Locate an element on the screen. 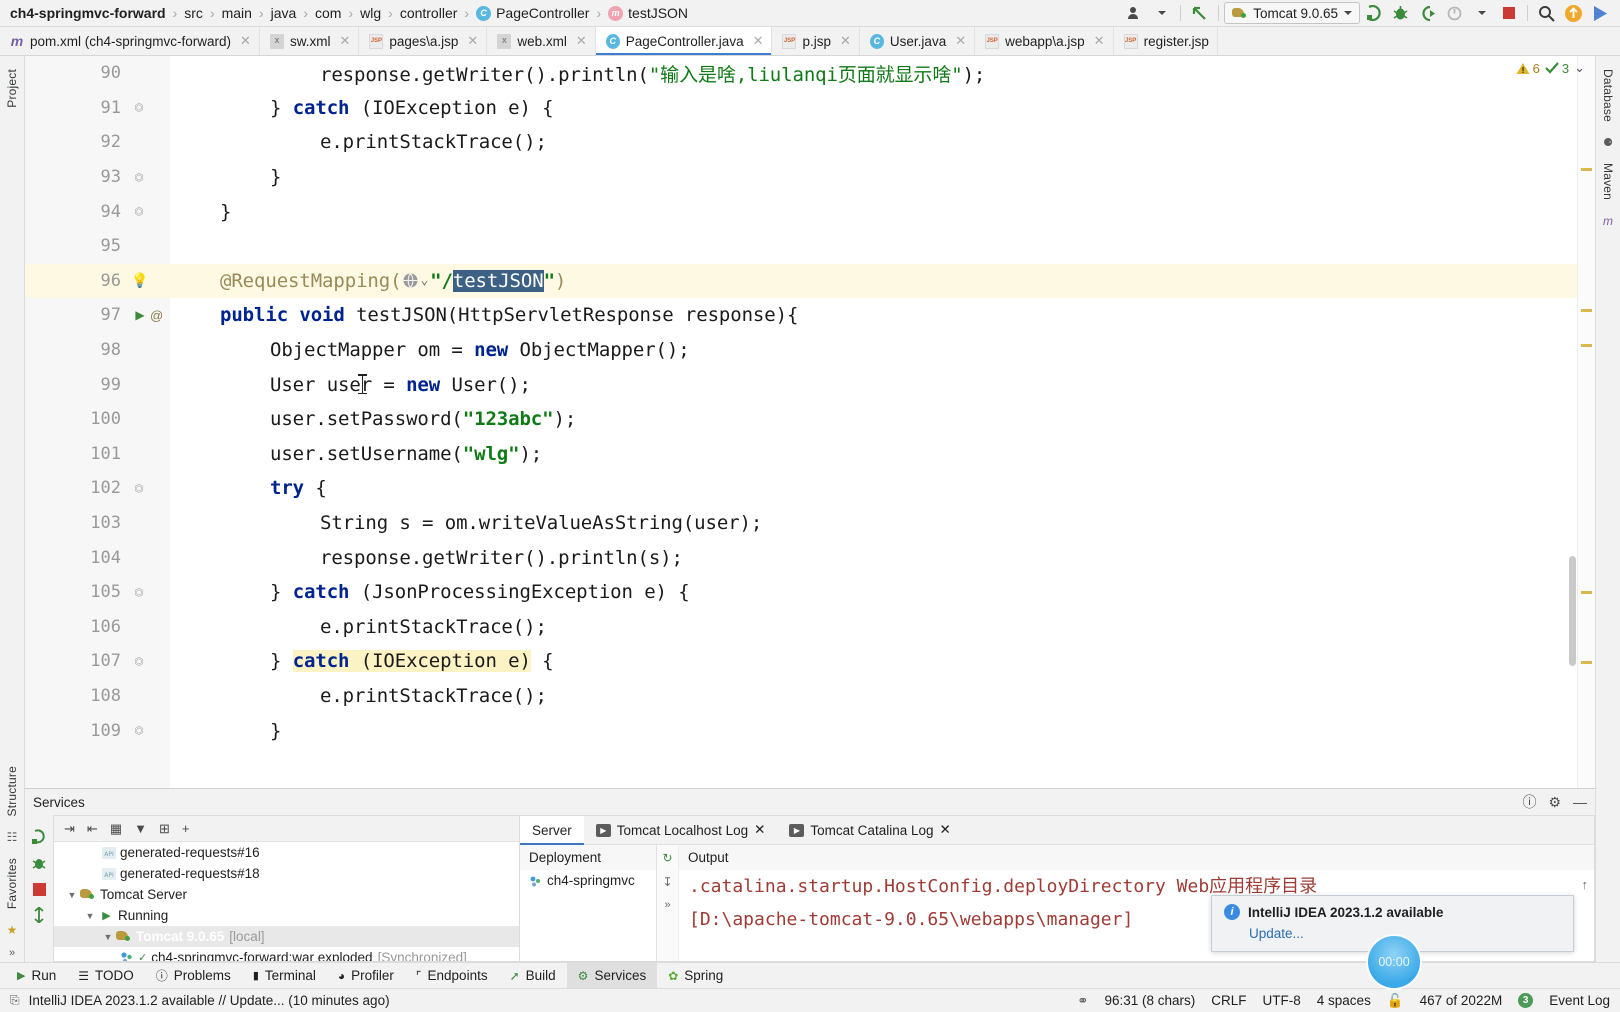  line-separator: CRLF is located at coordinates (1228, 1000).